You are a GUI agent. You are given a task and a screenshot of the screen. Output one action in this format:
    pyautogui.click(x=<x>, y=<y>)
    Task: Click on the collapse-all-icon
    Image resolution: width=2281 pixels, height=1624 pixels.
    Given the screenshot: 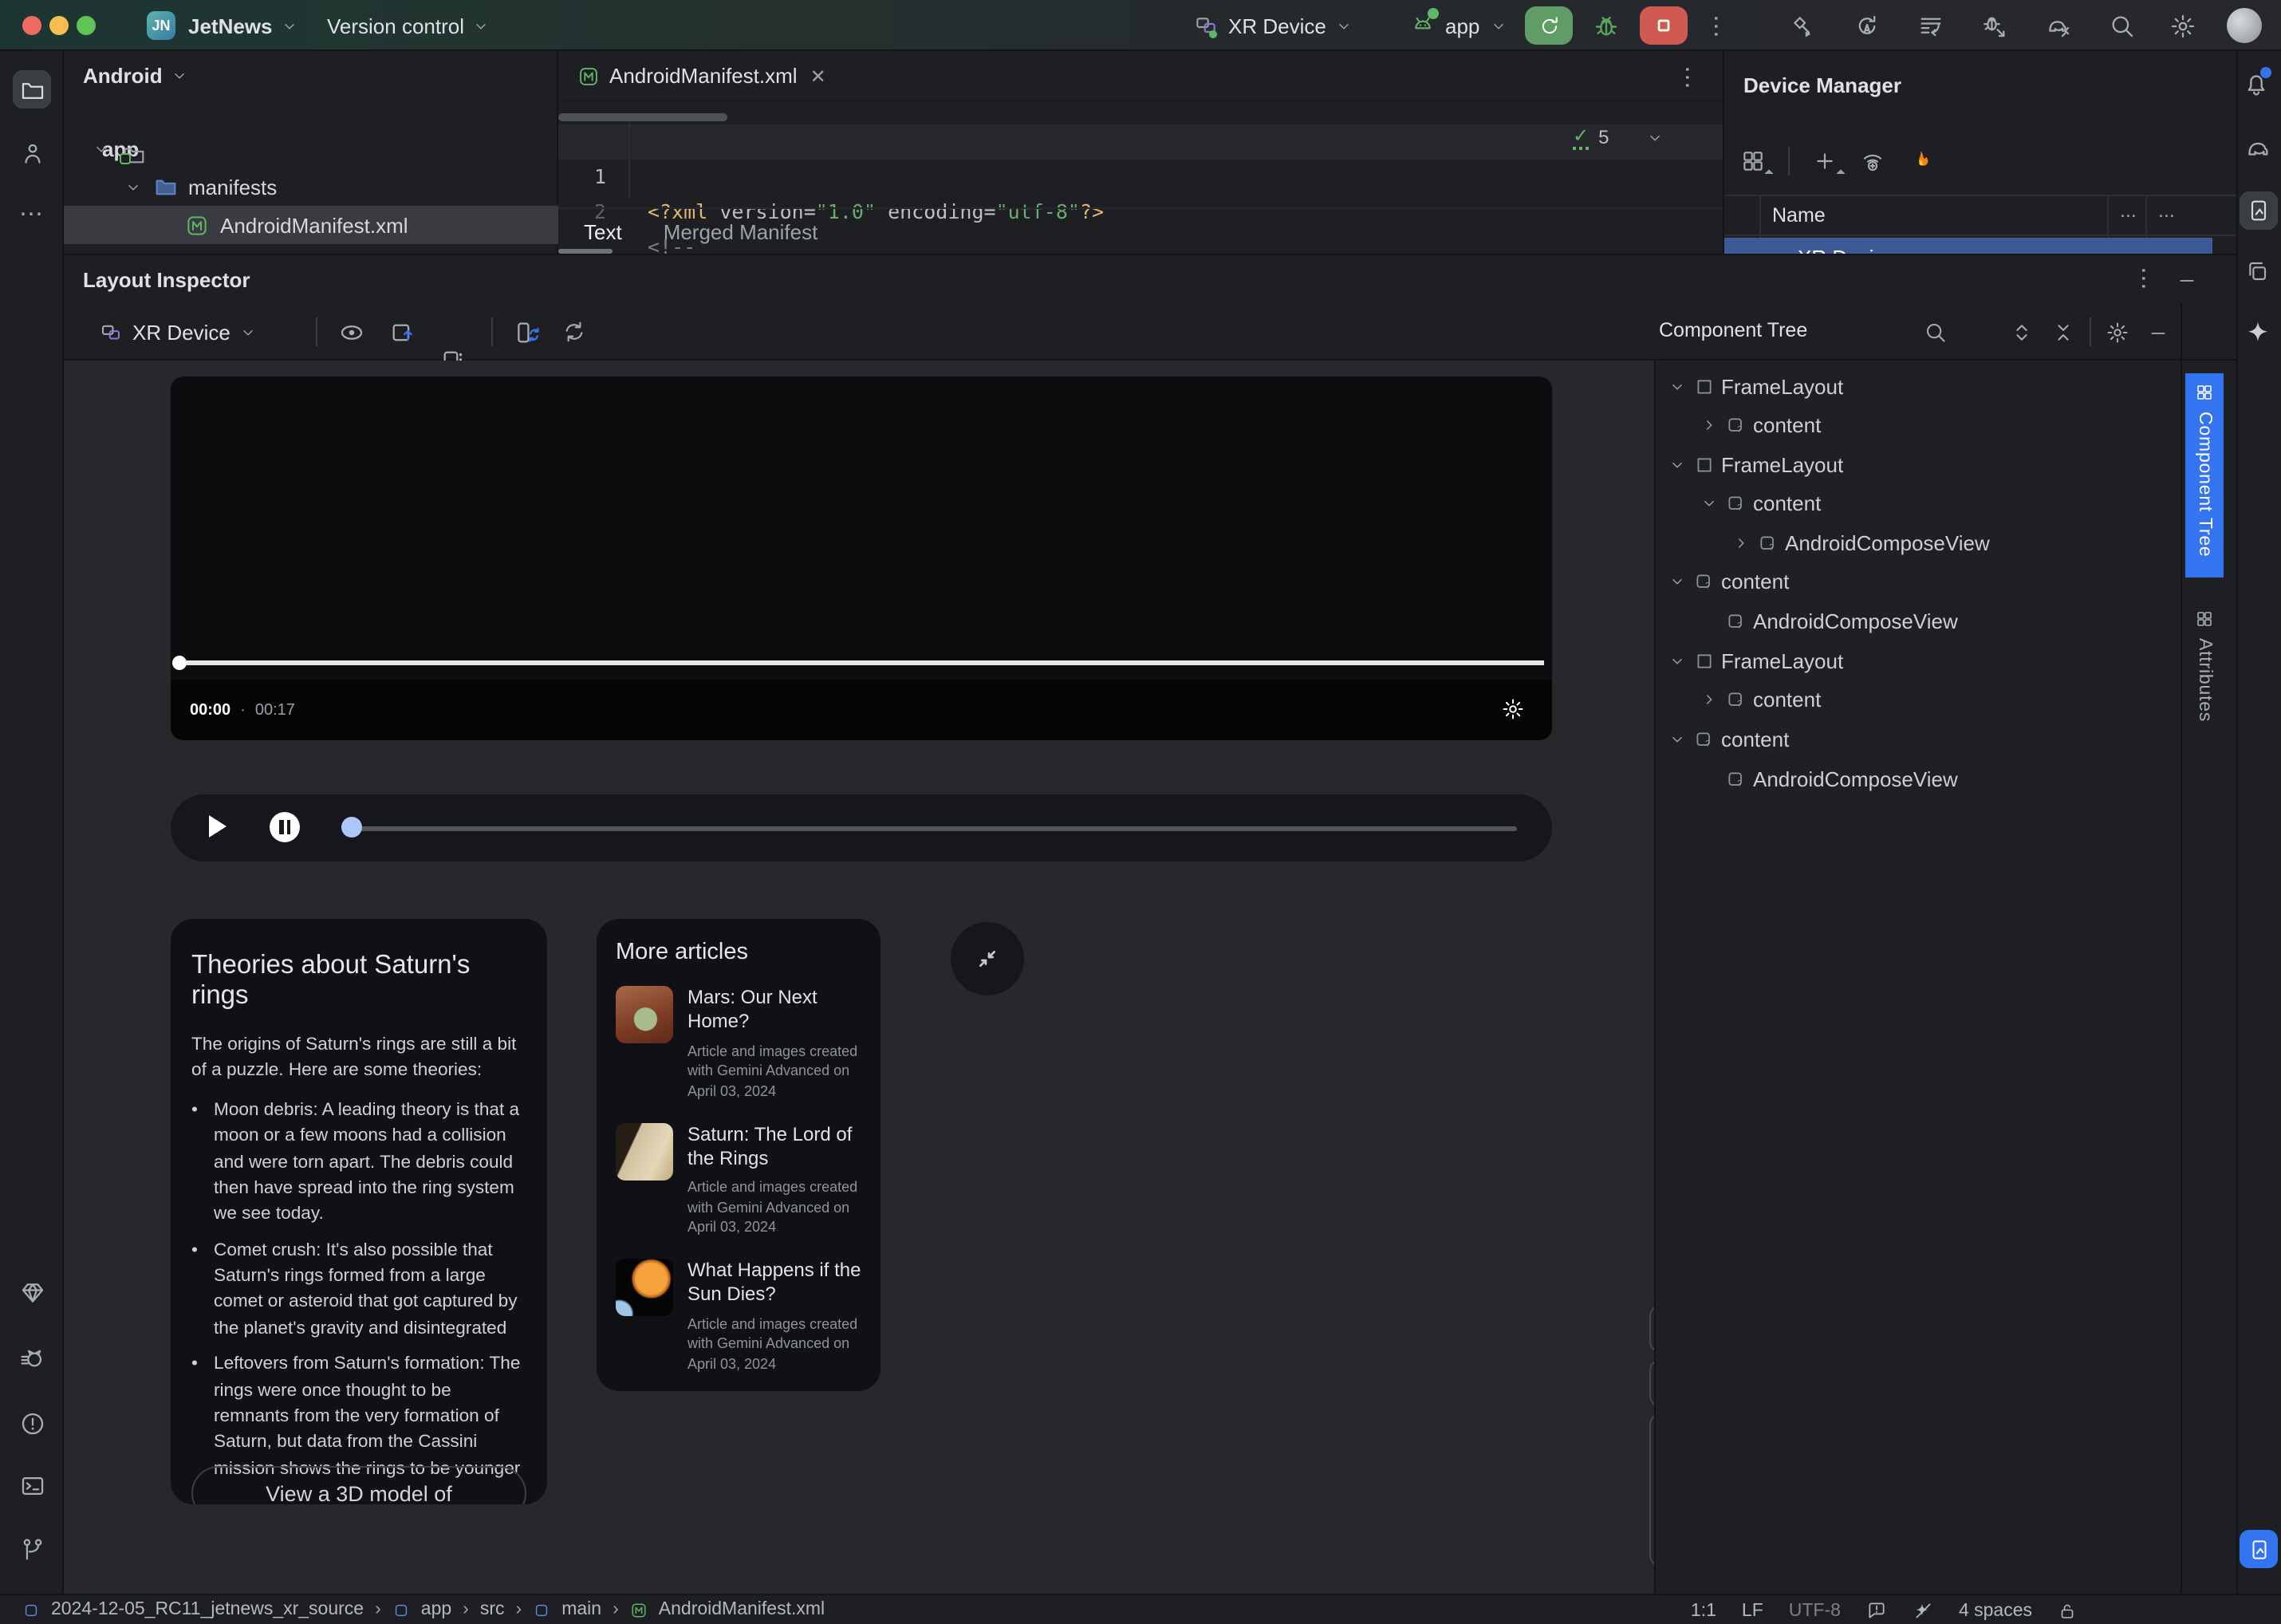 What is the action you would take?
    pyautogui.click(x=2063, y=333)
    